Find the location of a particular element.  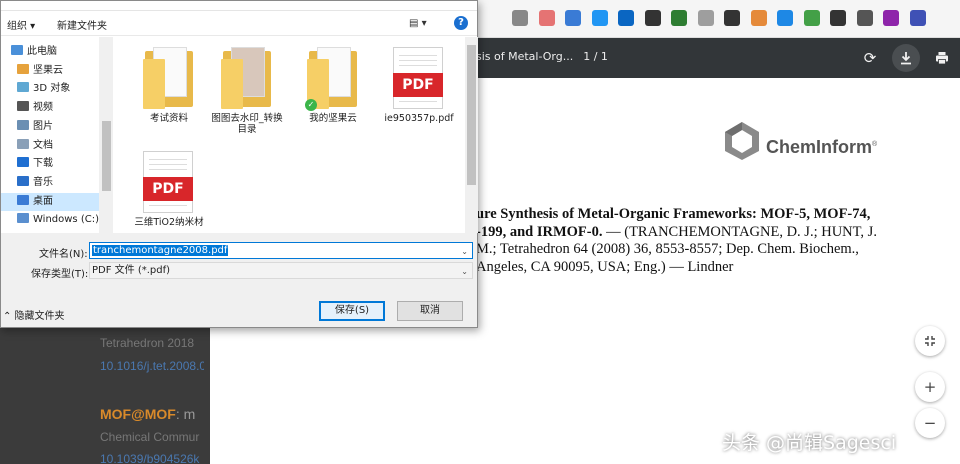

rotate-icon: ⟳ is located at coordinates (870, 58).